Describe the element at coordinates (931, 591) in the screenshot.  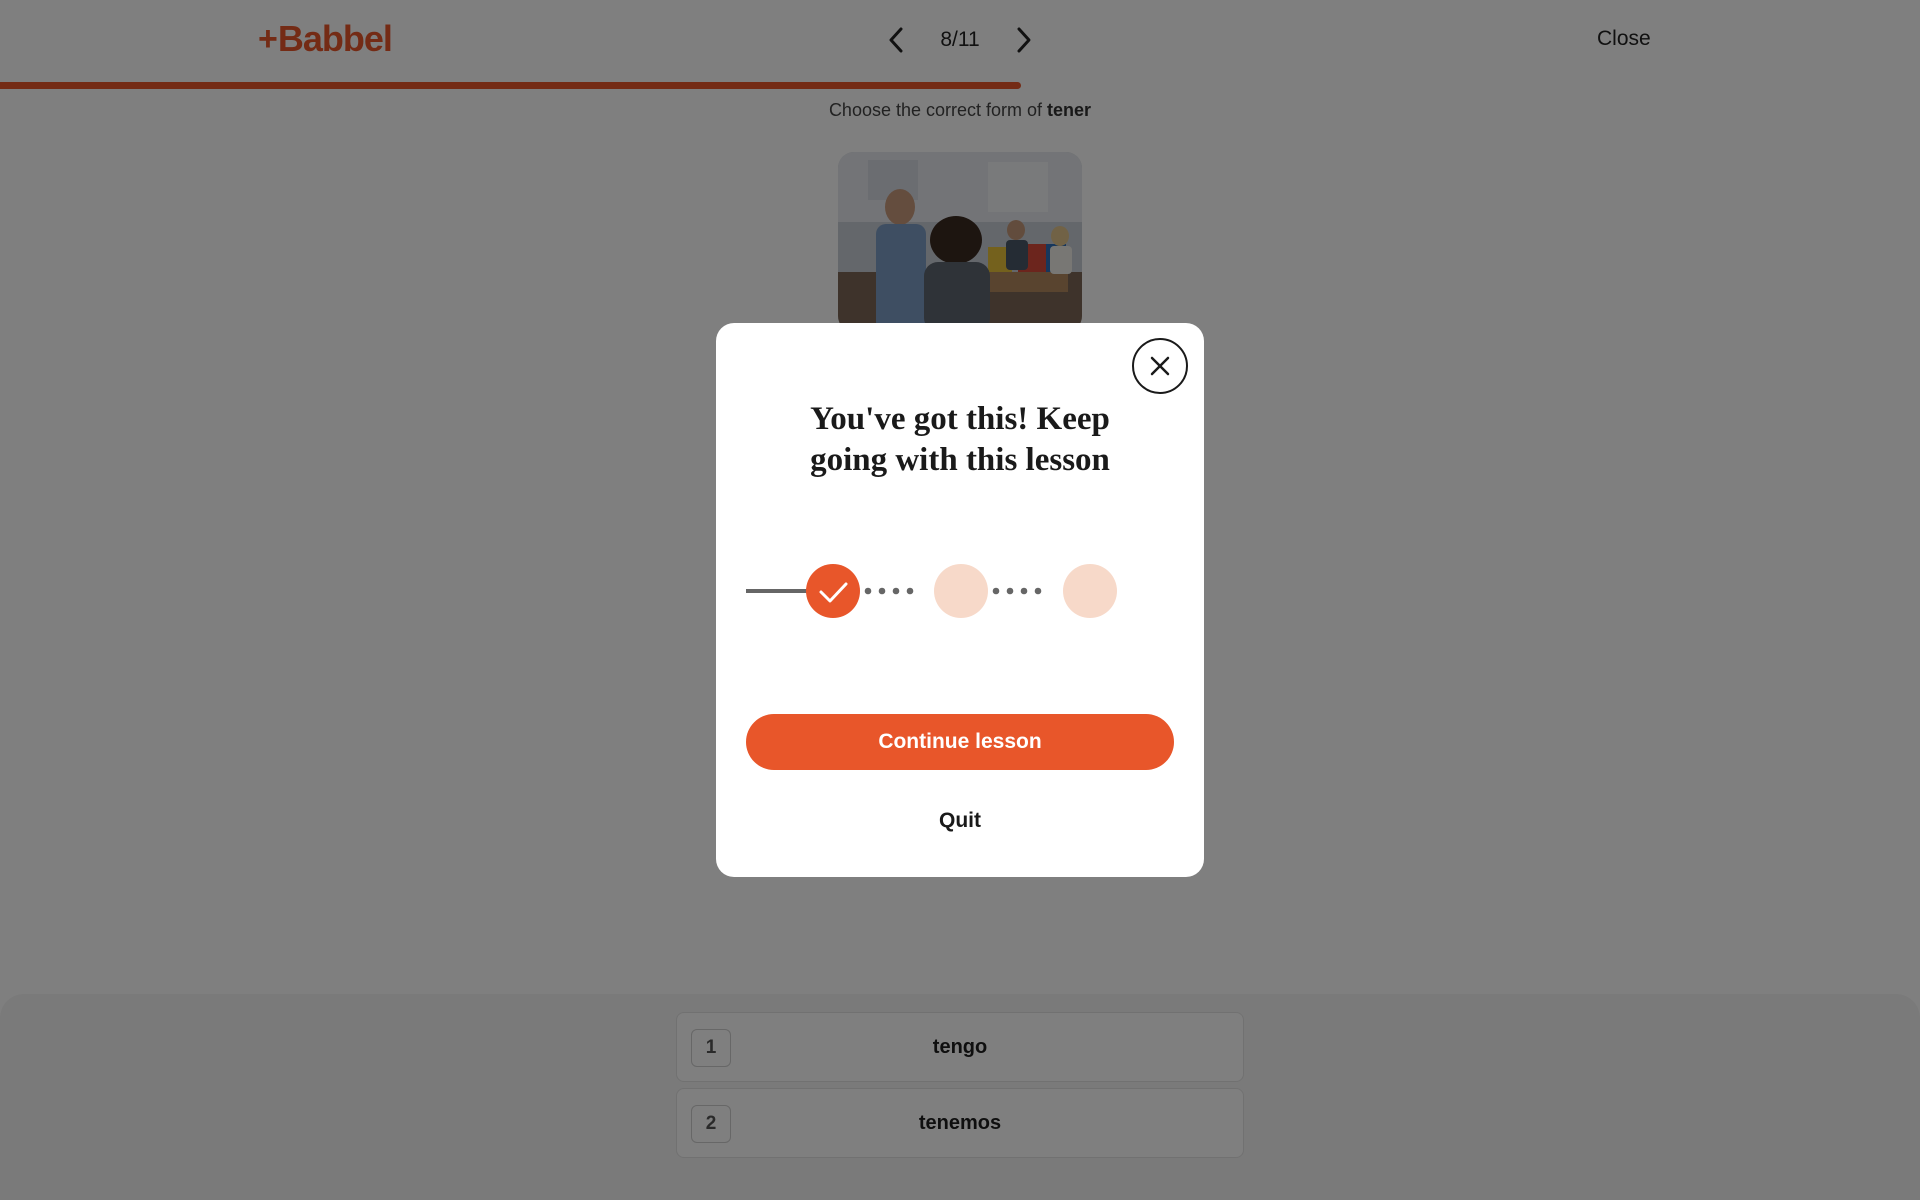
I see `lesson-steps-indicator` at that location.